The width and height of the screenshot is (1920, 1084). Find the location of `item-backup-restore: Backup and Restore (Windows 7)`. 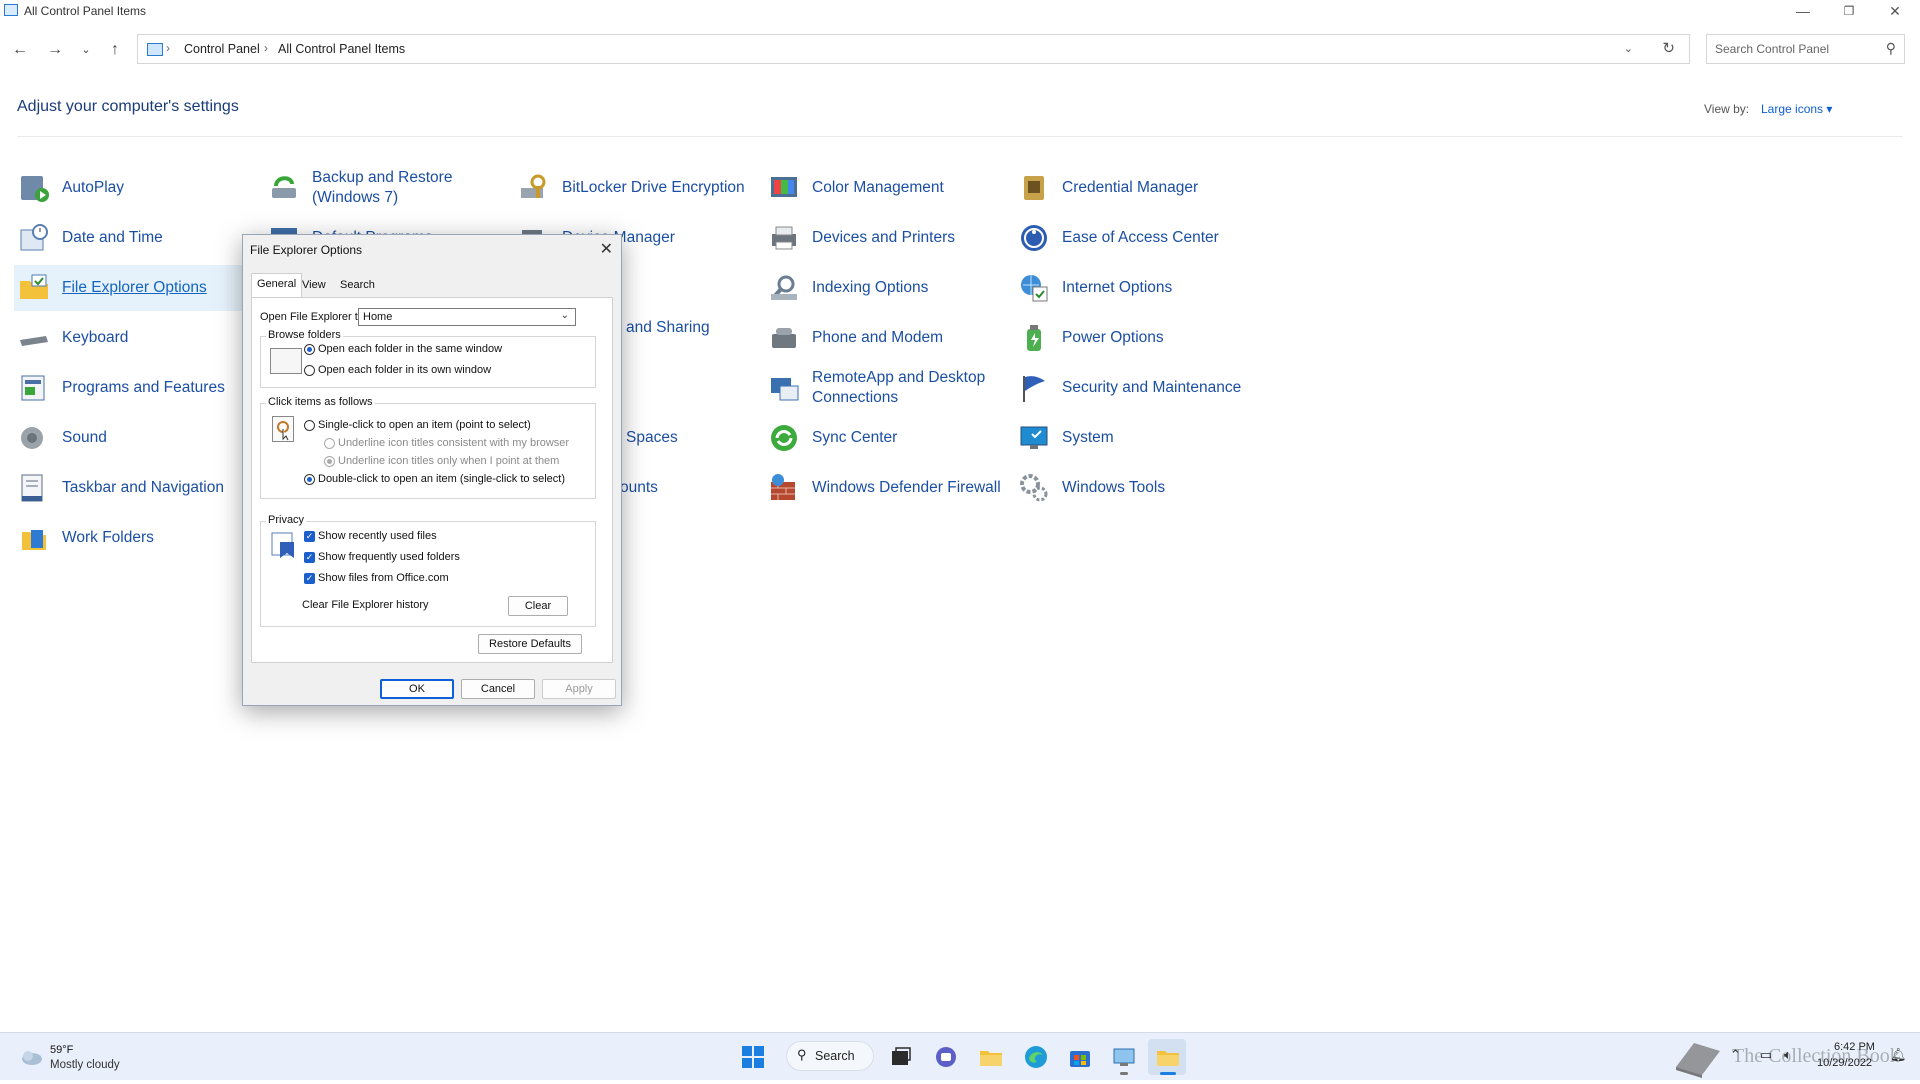

item-backup-restore: Backup and Restore (Windows 7) is located at coordinates (388, 188).